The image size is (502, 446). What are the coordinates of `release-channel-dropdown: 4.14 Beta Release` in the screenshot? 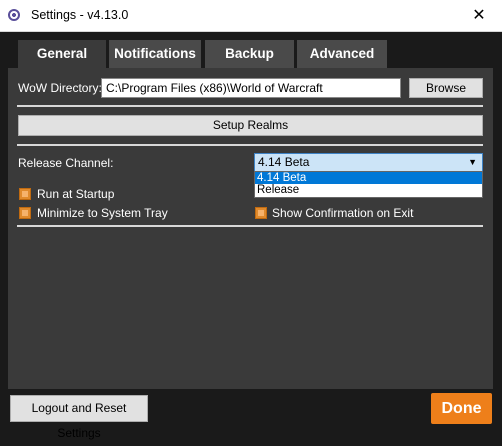 It's located at (368, 184).